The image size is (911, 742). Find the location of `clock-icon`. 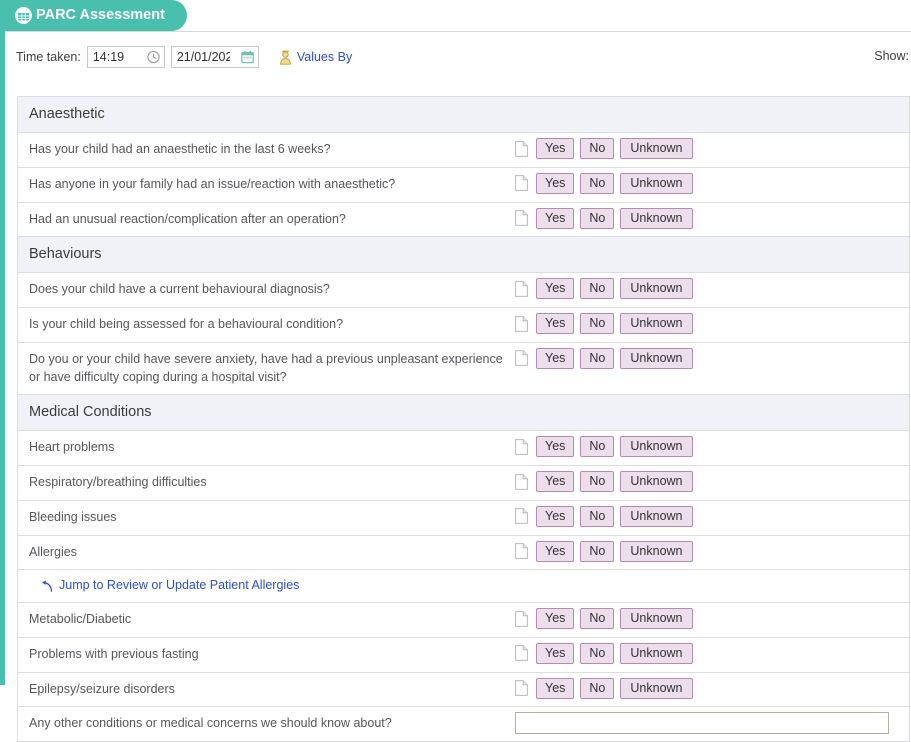

clock-icon is located at coordinates (153, 57).